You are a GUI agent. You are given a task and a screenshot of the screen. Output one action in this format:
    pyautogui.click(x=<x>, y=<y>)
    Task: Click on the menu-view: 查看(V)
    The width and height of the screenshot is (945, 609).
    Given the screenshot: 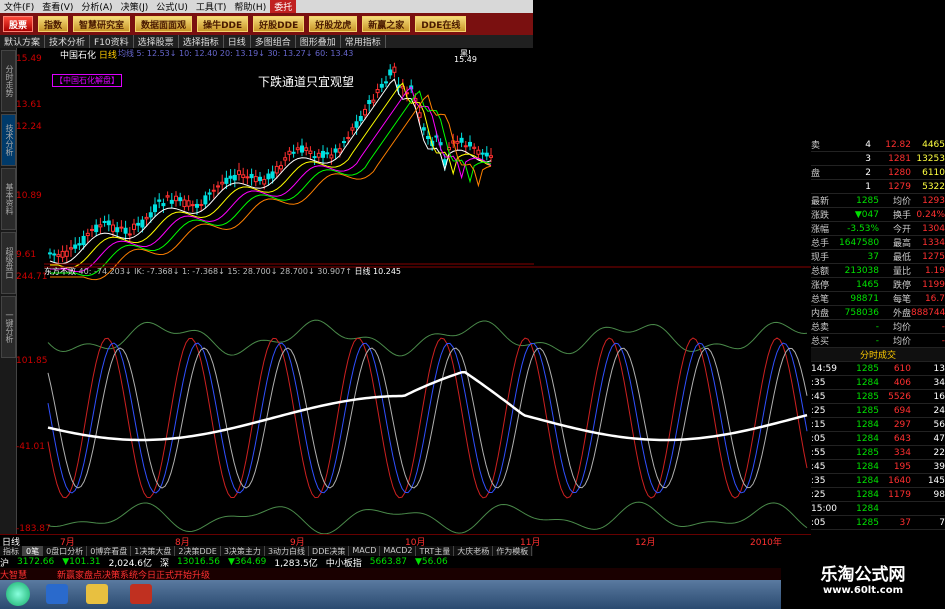 What is the action you would take?
    pyautogui.click(x=57, y=6)
    